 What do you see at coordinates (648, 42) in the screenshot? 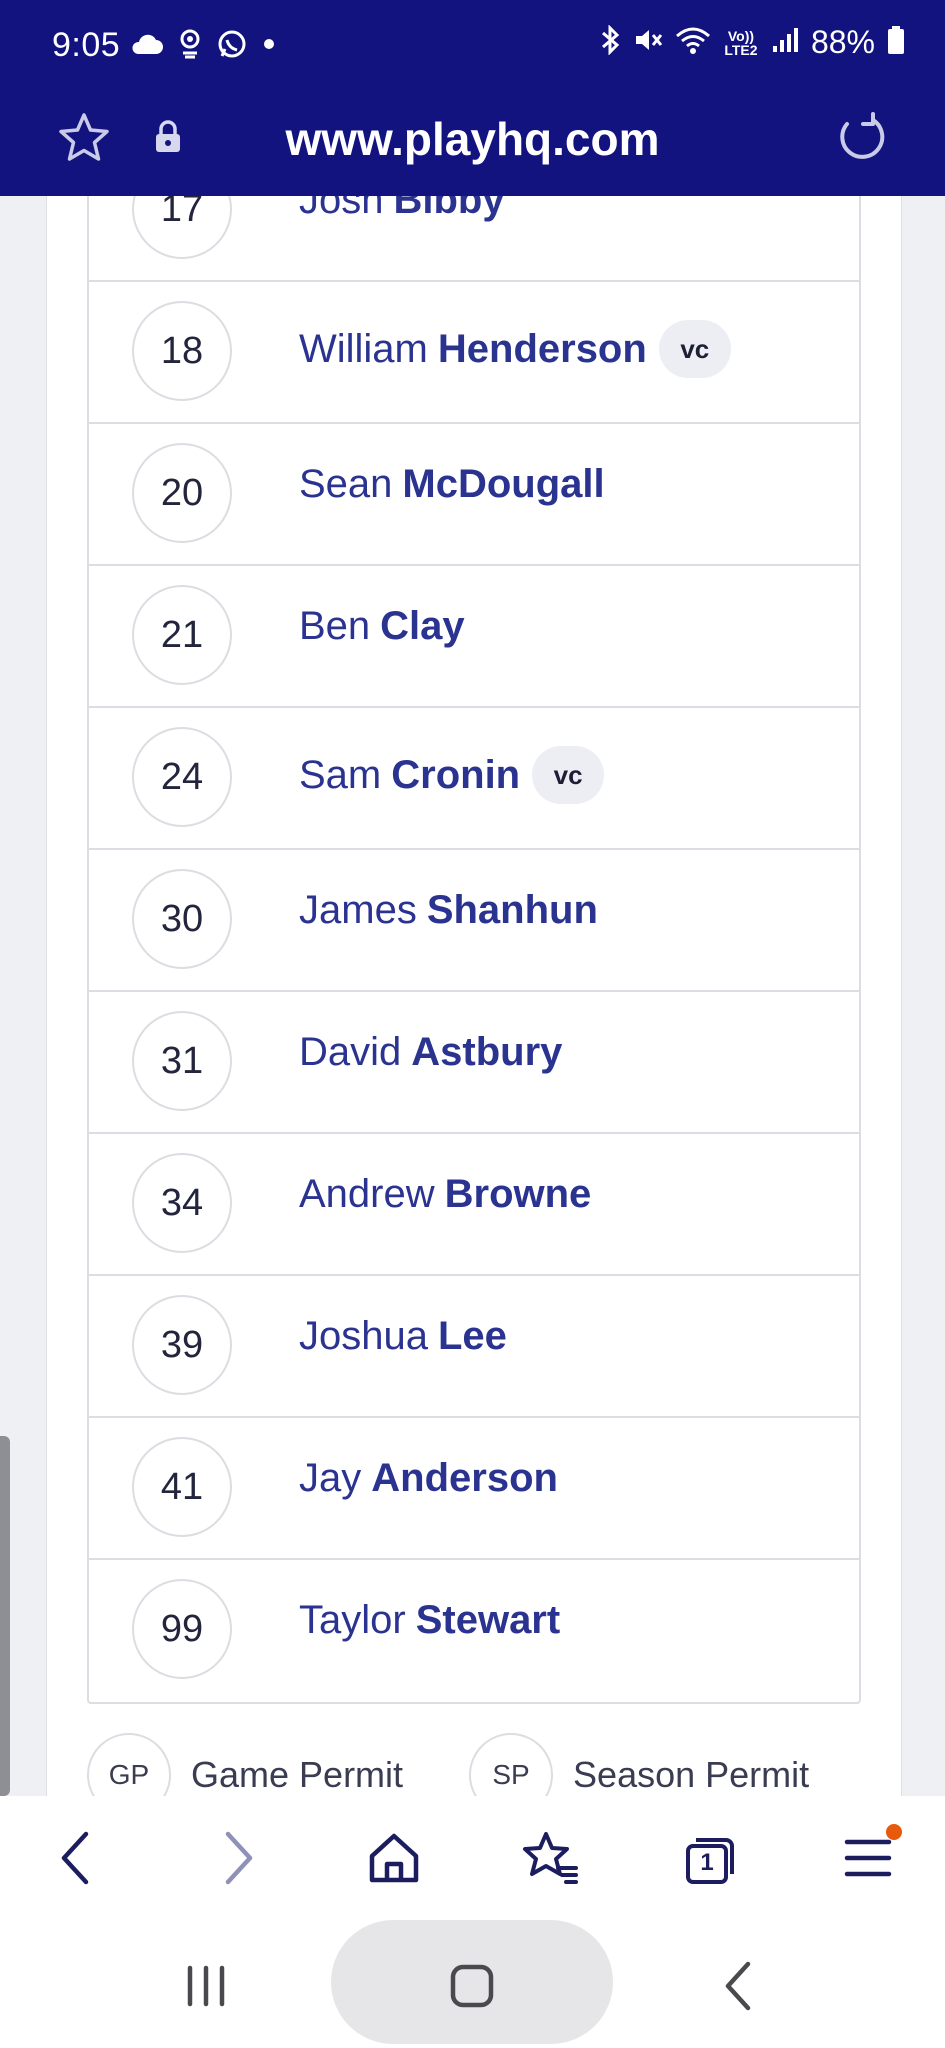
I see `mute-icon` at bounding box center [648, 42].